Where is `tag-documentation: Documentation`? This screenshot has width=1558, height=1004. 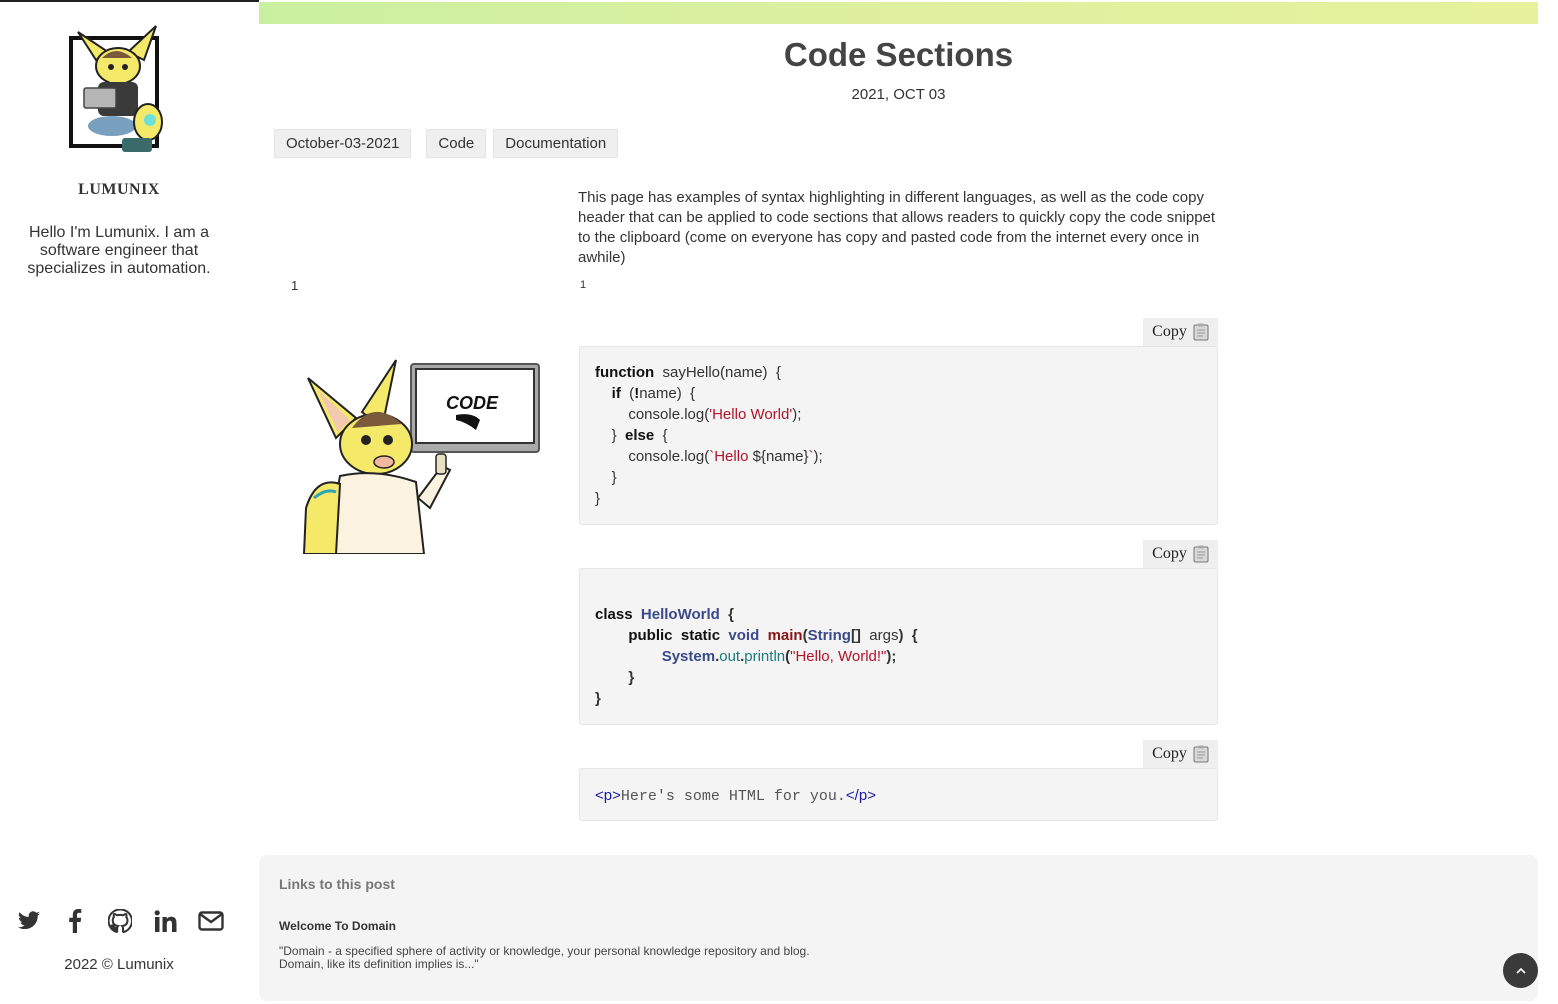
tag-documentation: Documentation is located at coordinates (556, 143).